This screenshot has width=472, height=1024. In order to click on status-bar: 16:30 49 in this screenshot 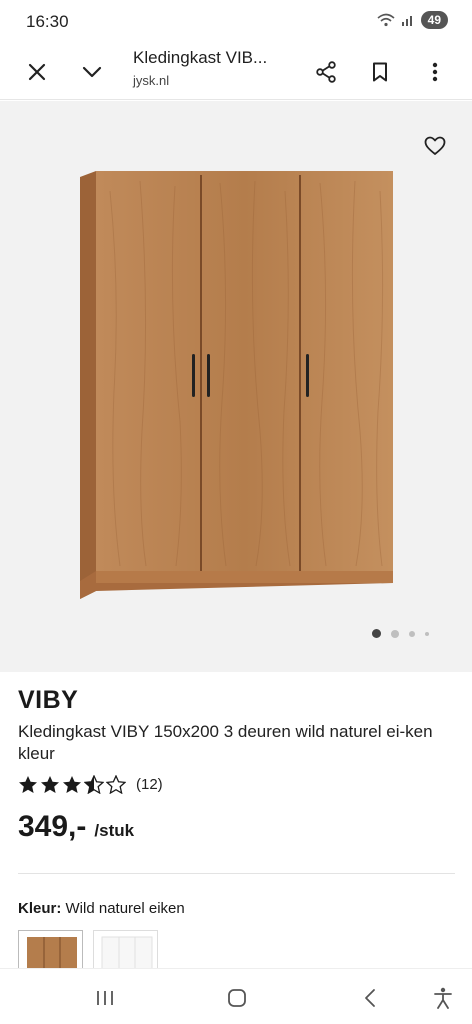, I will do `click(236, 22)`.